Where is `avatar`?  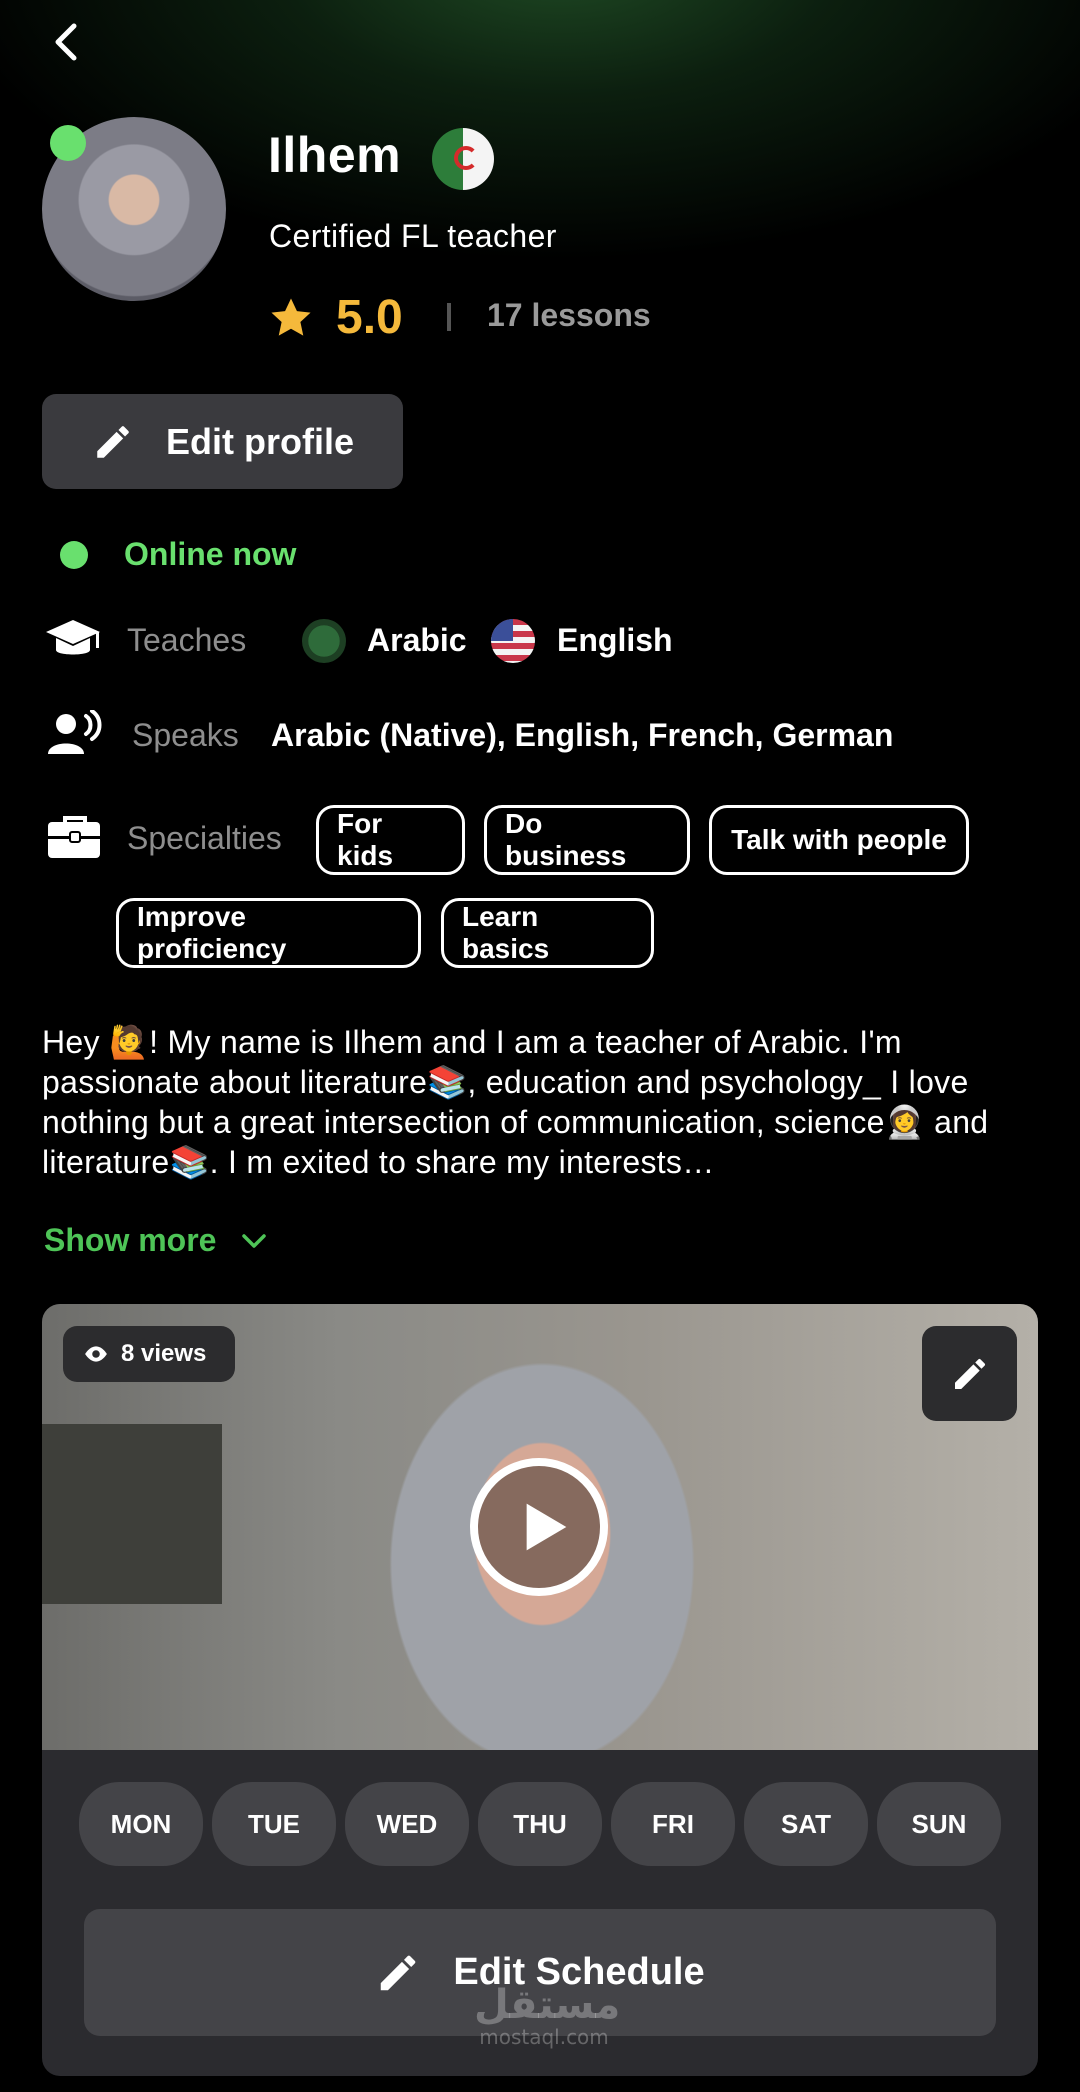 avatar is located at coordinates (134, 209).